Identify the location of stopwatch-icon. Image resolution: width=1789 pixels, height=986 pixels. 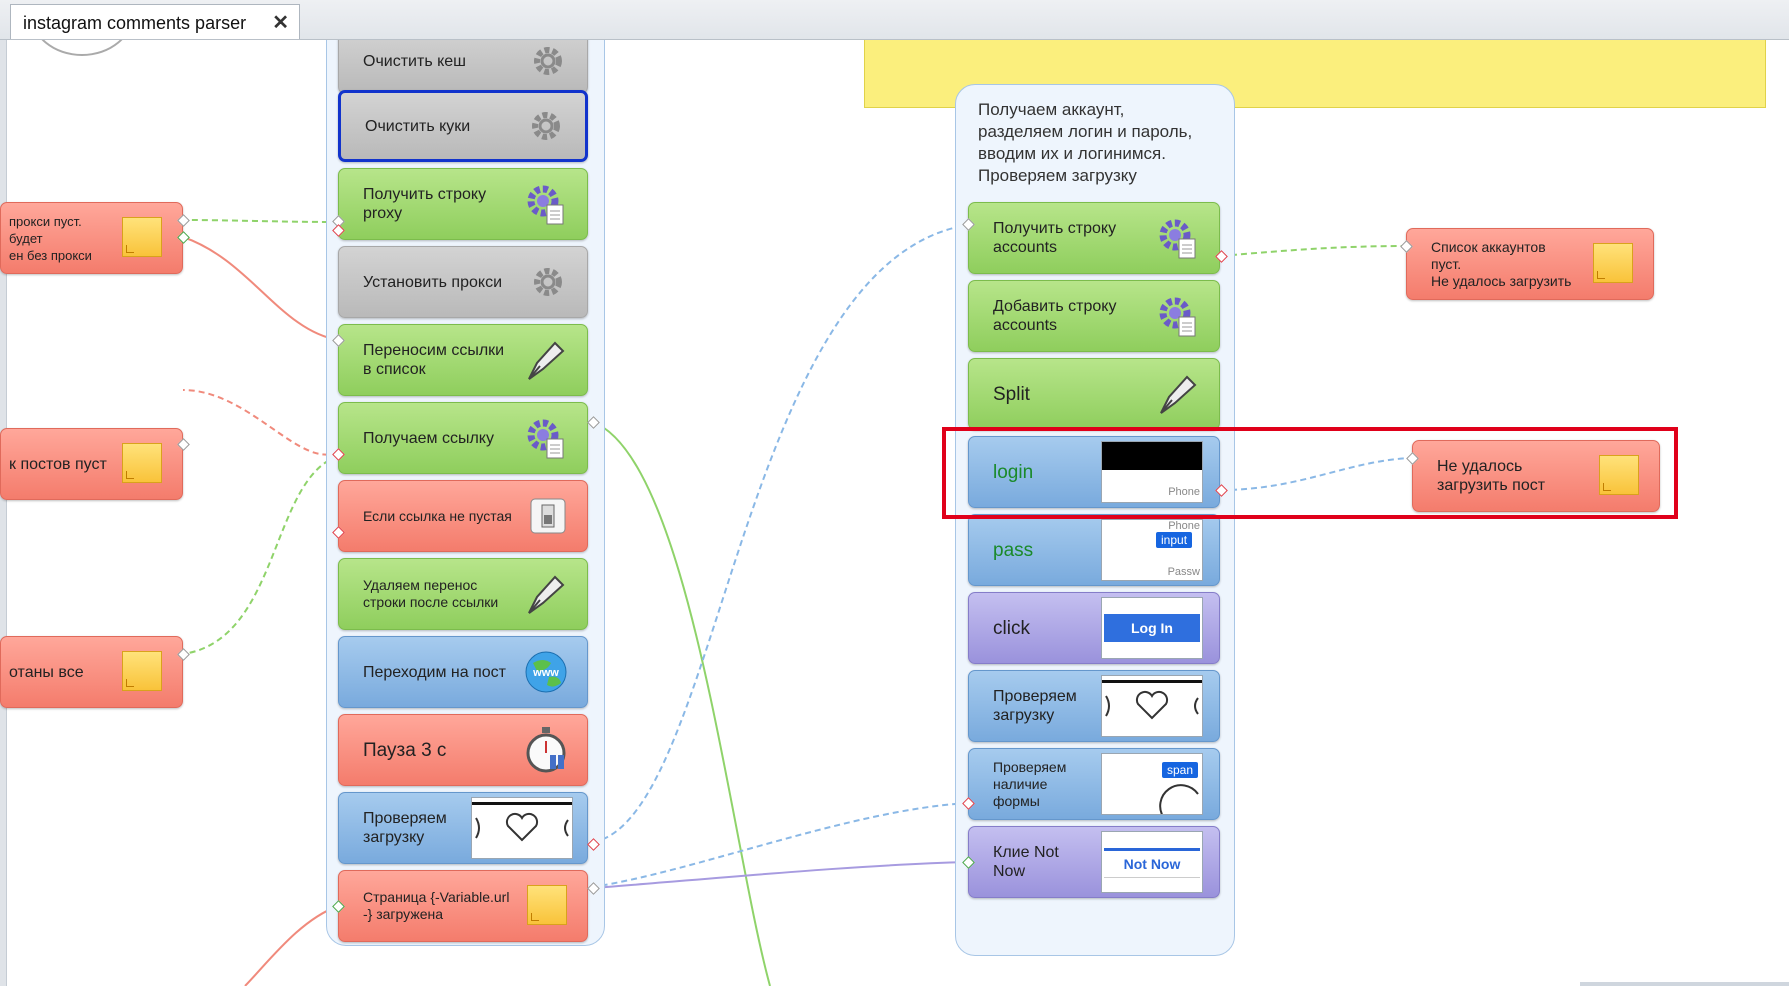
(546, 750).